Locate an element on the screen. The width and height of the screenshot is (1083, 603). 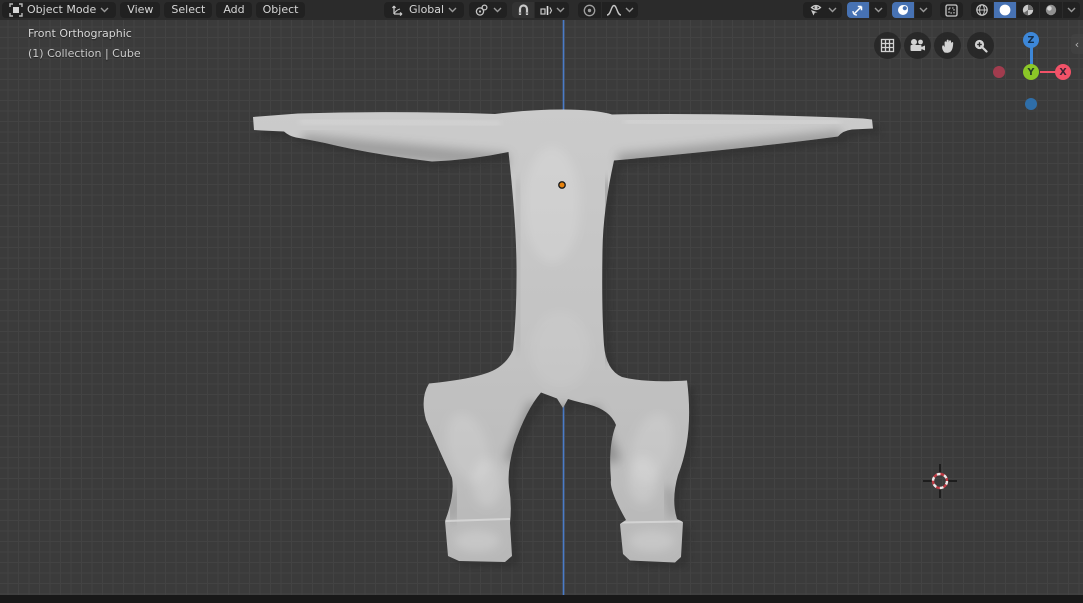
xray-toggle-icon is located at coordinates (951, 10).